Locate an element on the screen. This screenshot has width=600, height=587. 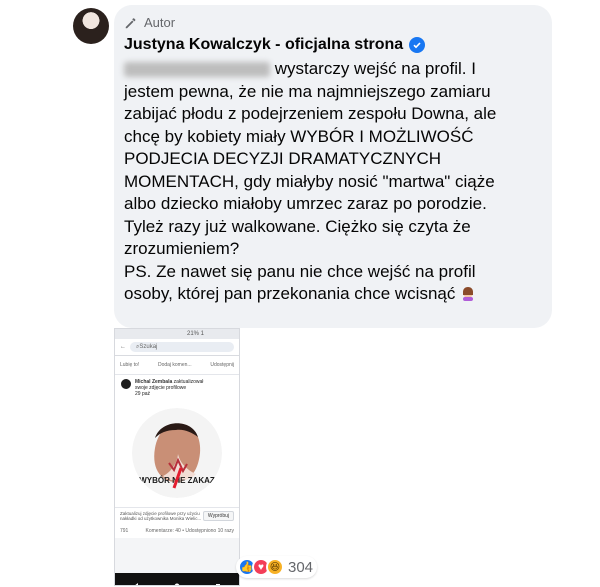
phone-like-action: Lubię to! is located at coordinates (129, 365).